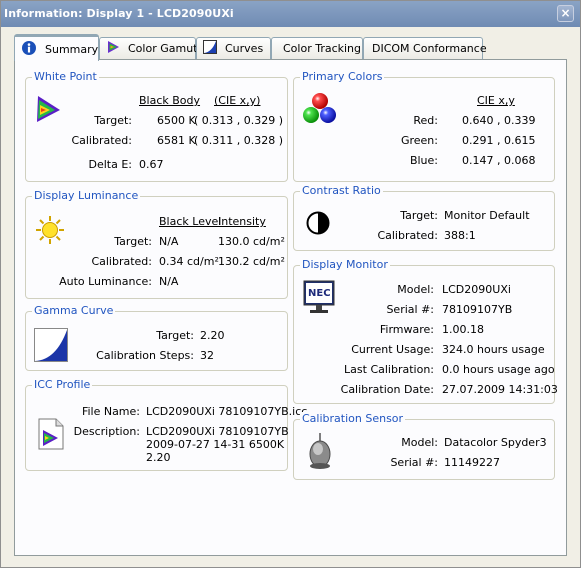 Image resolution: width=581 pixels, height=568 pixels. I want to click on tab-dicom-conformance: DICOM Conformance, so click(425, 48).